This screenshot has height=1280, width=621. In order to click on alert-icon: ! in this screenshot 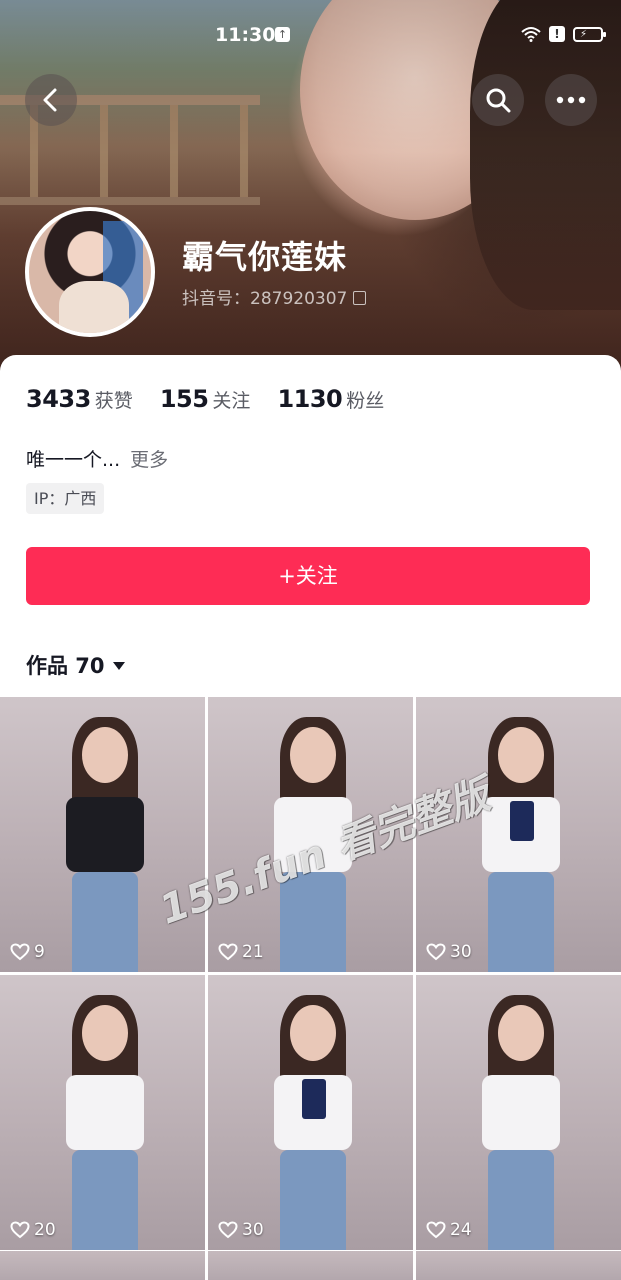, I will do `click(557, 34)`.